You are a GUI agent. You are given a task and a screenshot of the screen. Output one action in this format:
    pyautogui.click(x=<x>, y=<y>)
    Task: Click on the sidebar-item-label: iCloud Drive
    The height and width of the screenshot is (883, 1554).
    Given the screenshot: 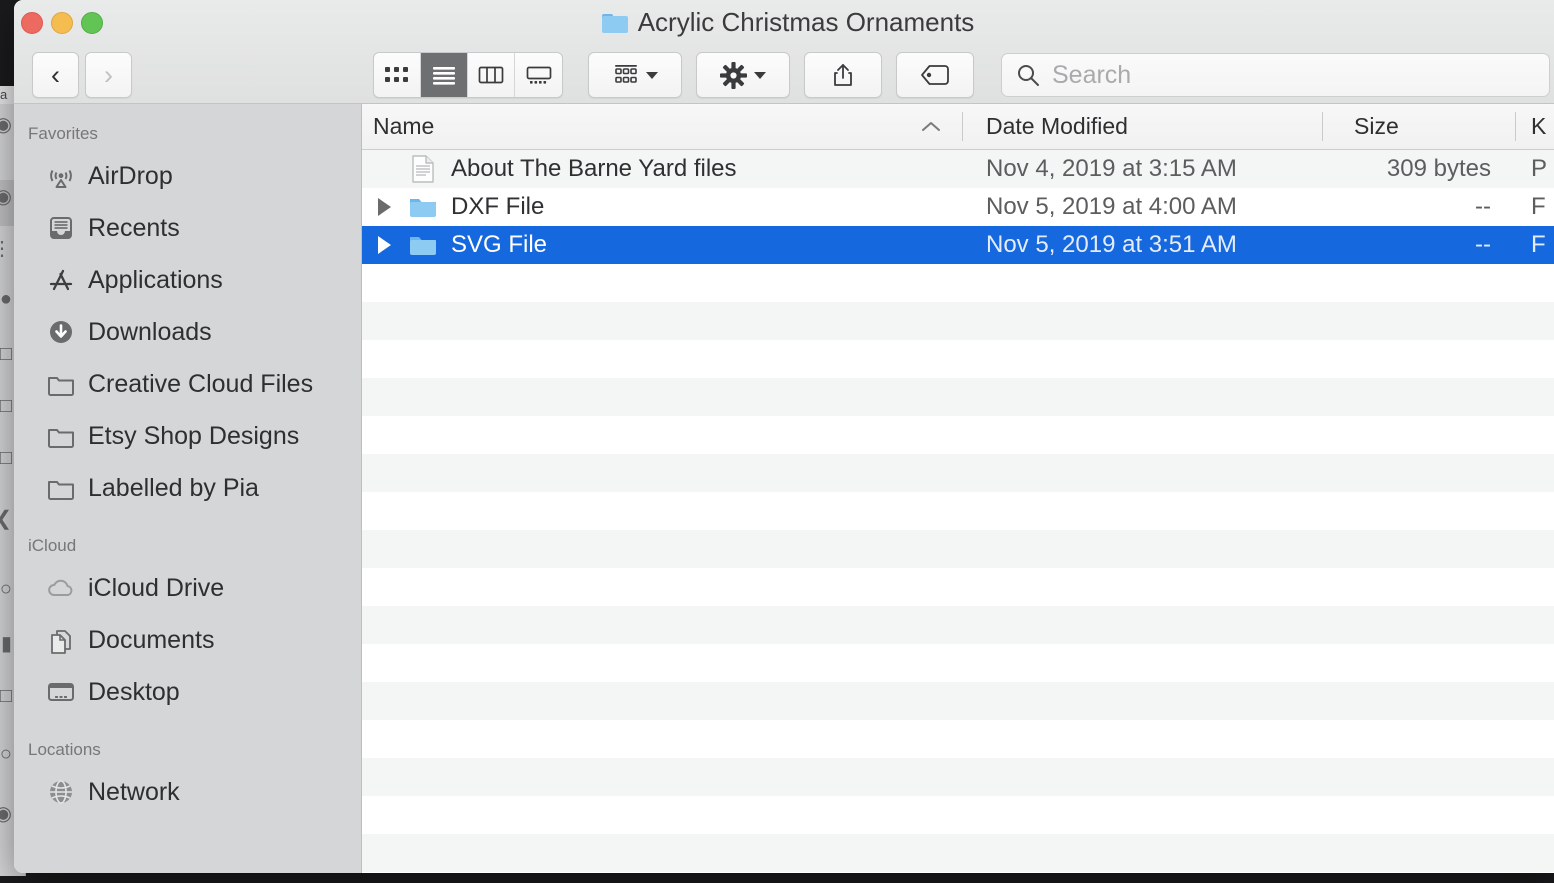 What is the action you would take?
    pyautogui.click(x=156, y=587)
    